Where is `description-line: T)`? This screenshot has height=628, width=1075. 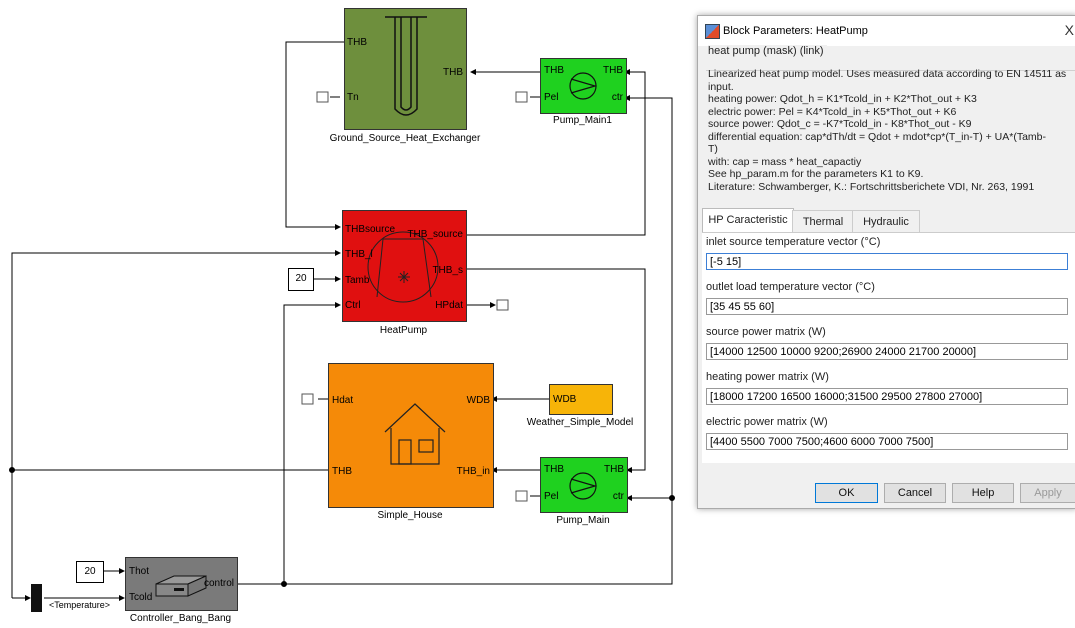 description-line: T) is located at coordinates (713, 149).